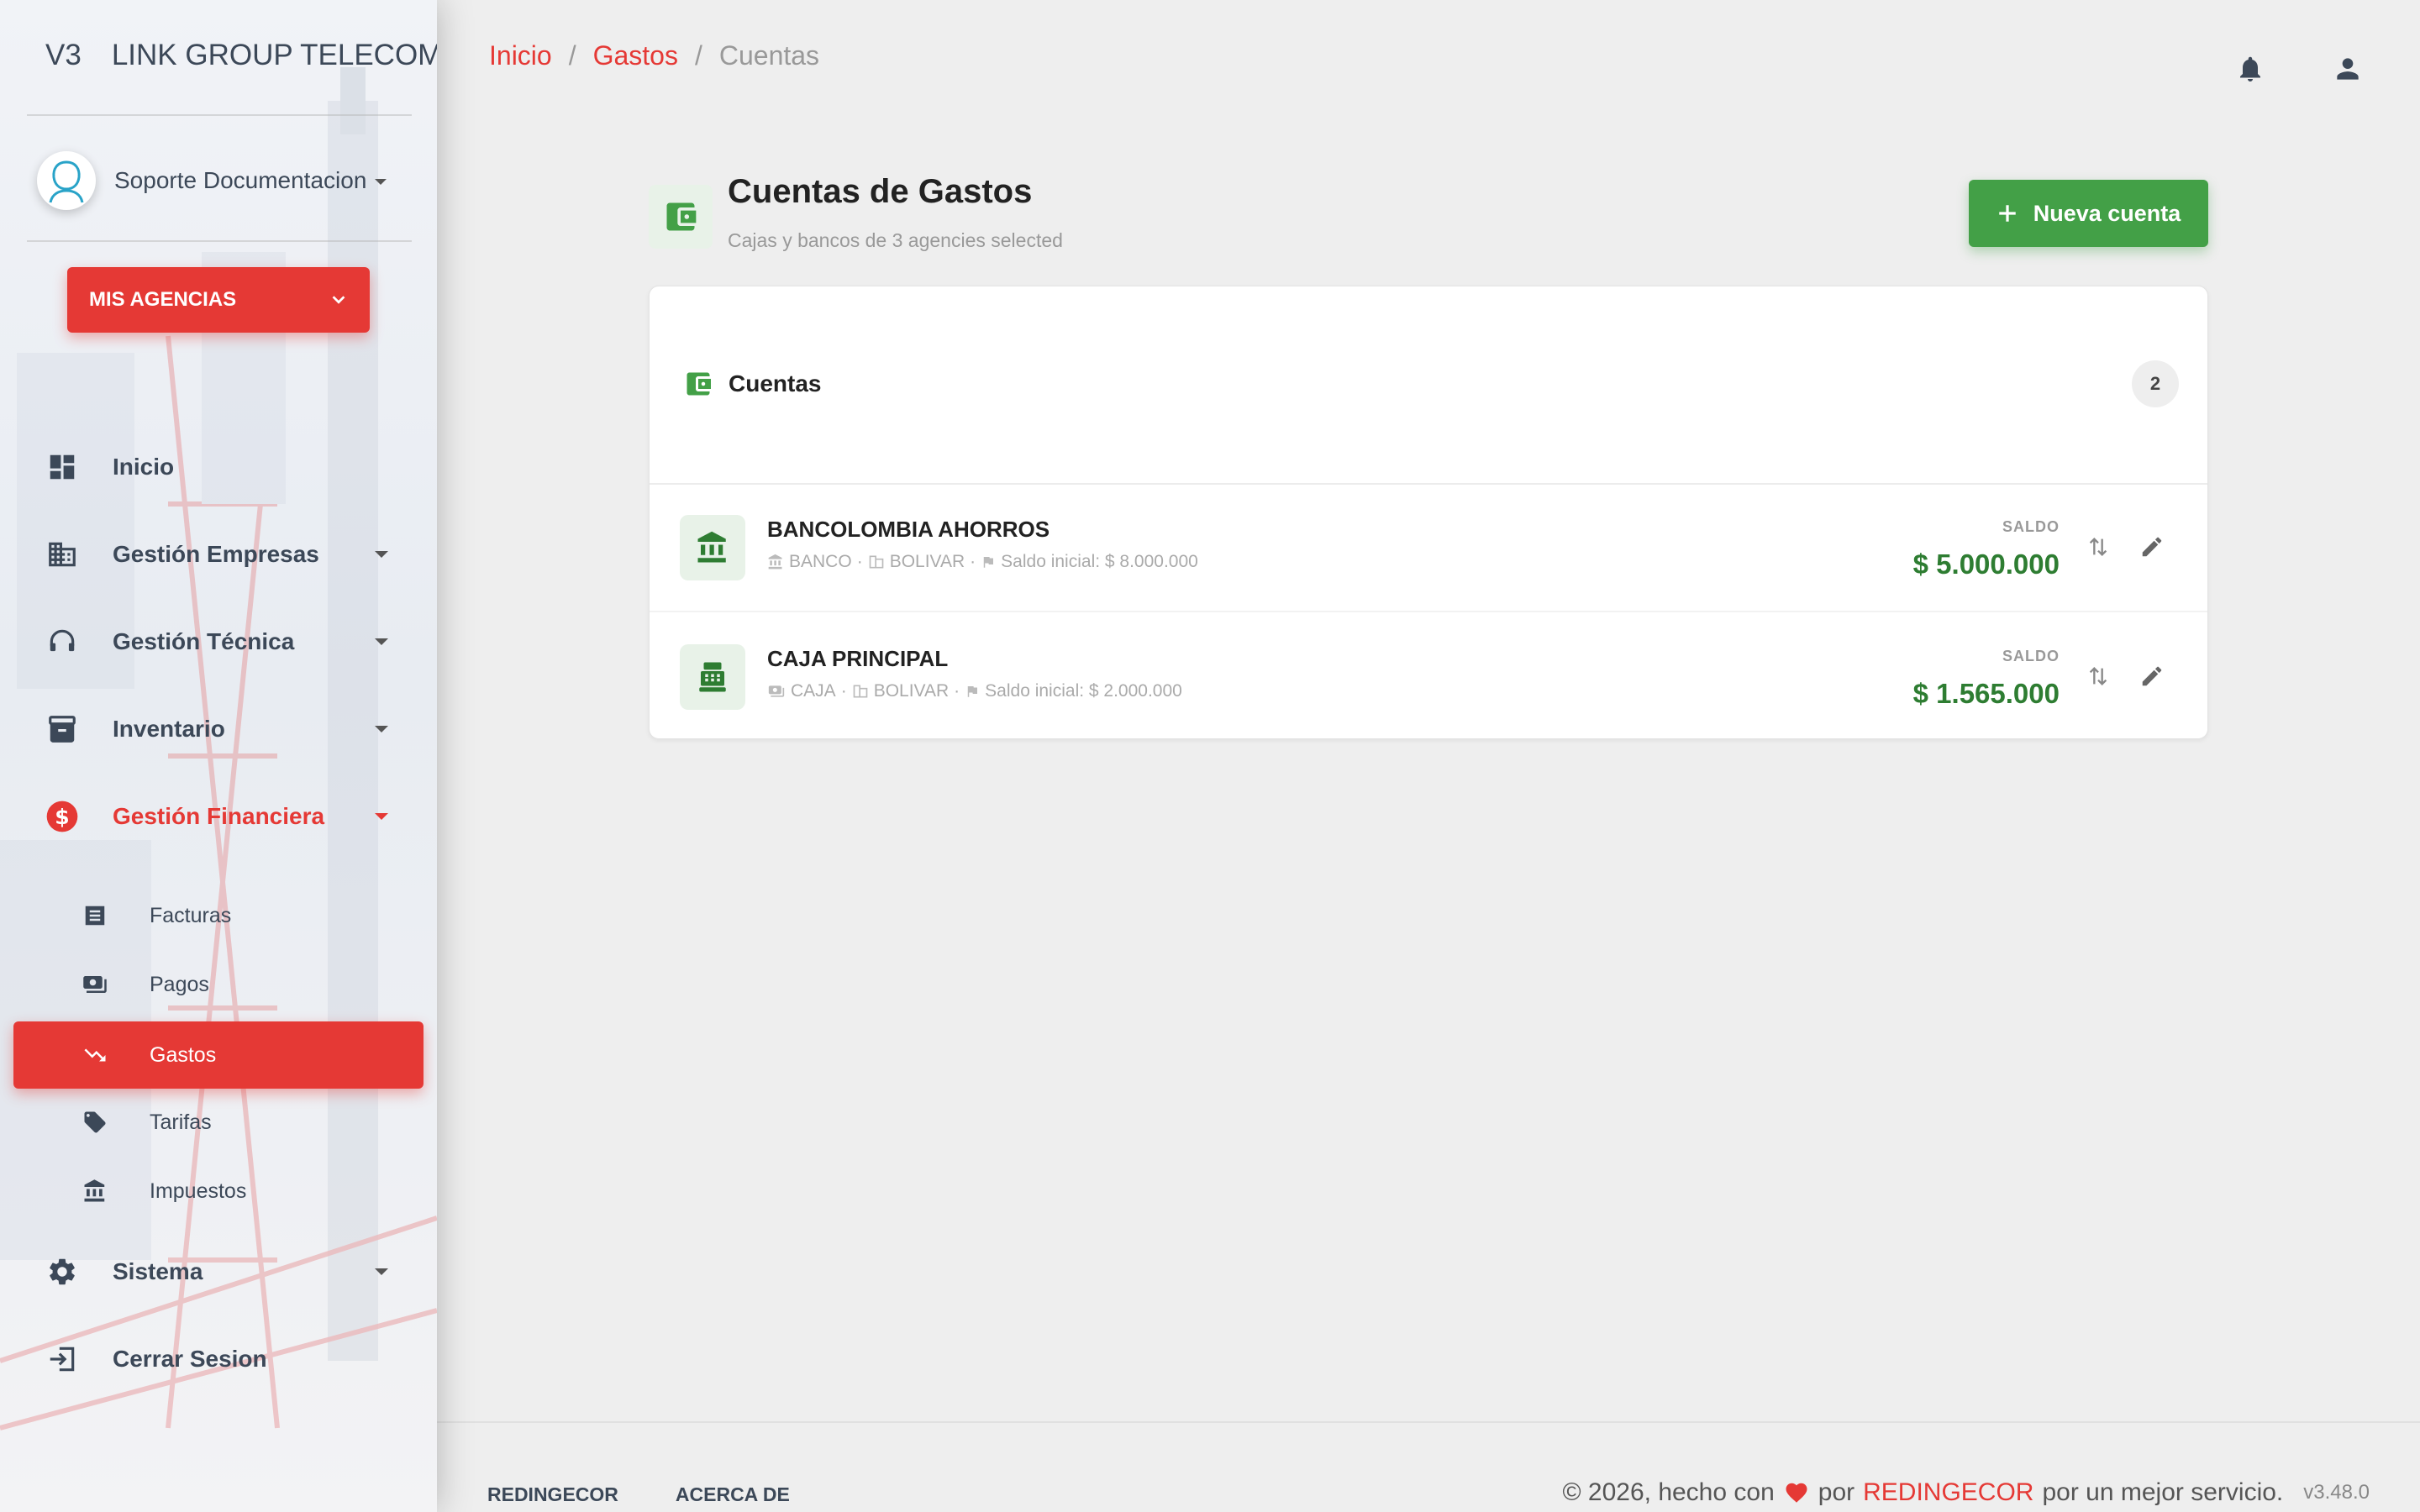 Image resolution: width=2420 pixels, height=1512 pixels. Describe the element at coordinates (733, 1494) in the screenshot. I see `footer-link-acerca-de: ACERCA DE` at that location.